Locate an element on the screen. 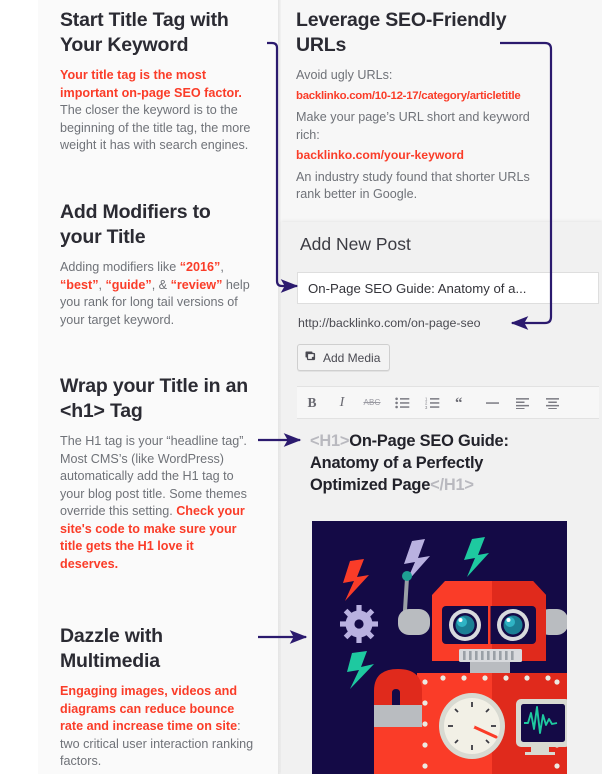  align-left-button is located at coordinates (522, 402).